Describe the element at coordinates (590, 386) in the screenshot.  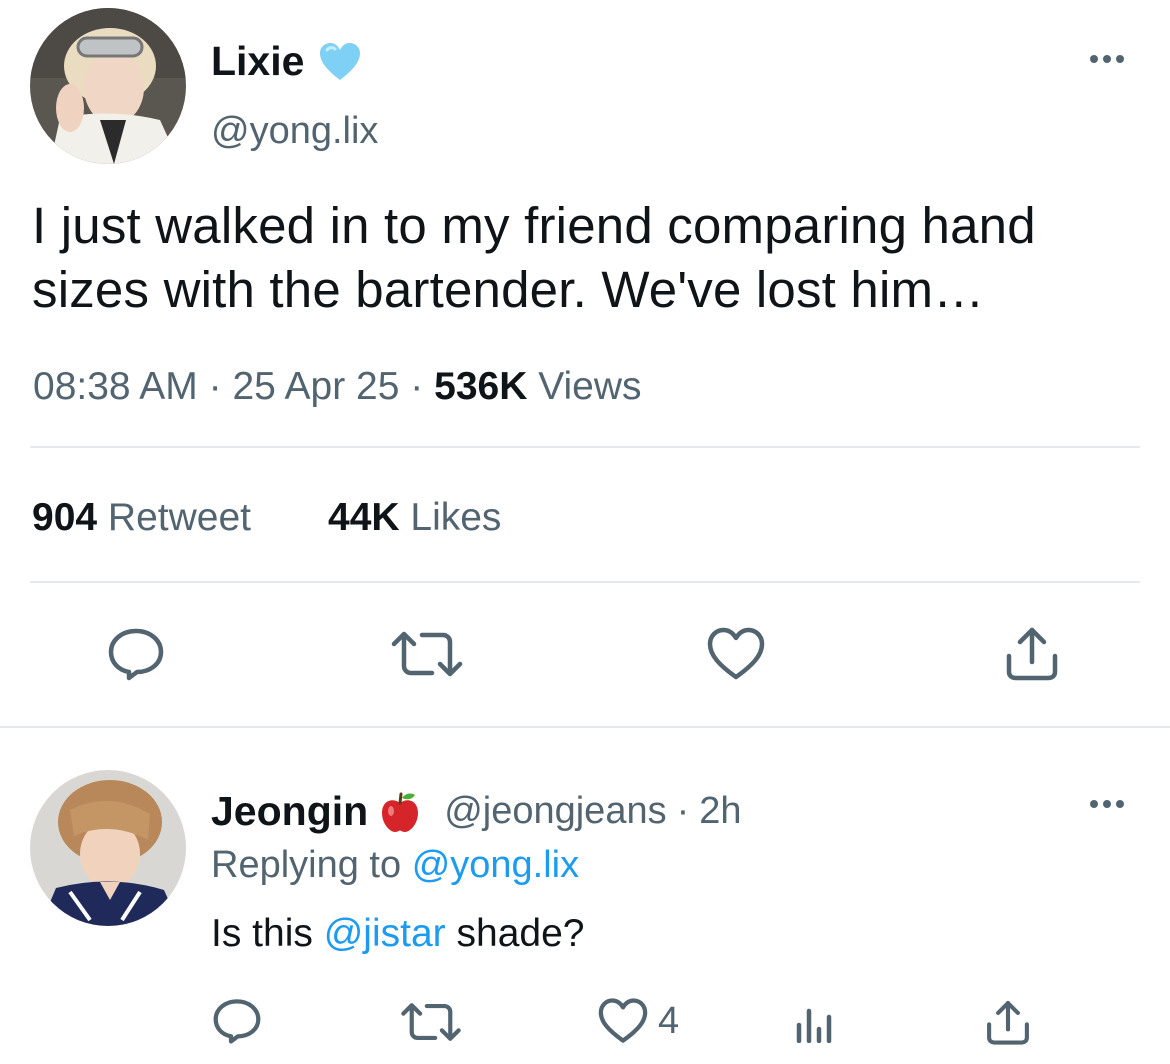
I see `views-label: Views` at that location.